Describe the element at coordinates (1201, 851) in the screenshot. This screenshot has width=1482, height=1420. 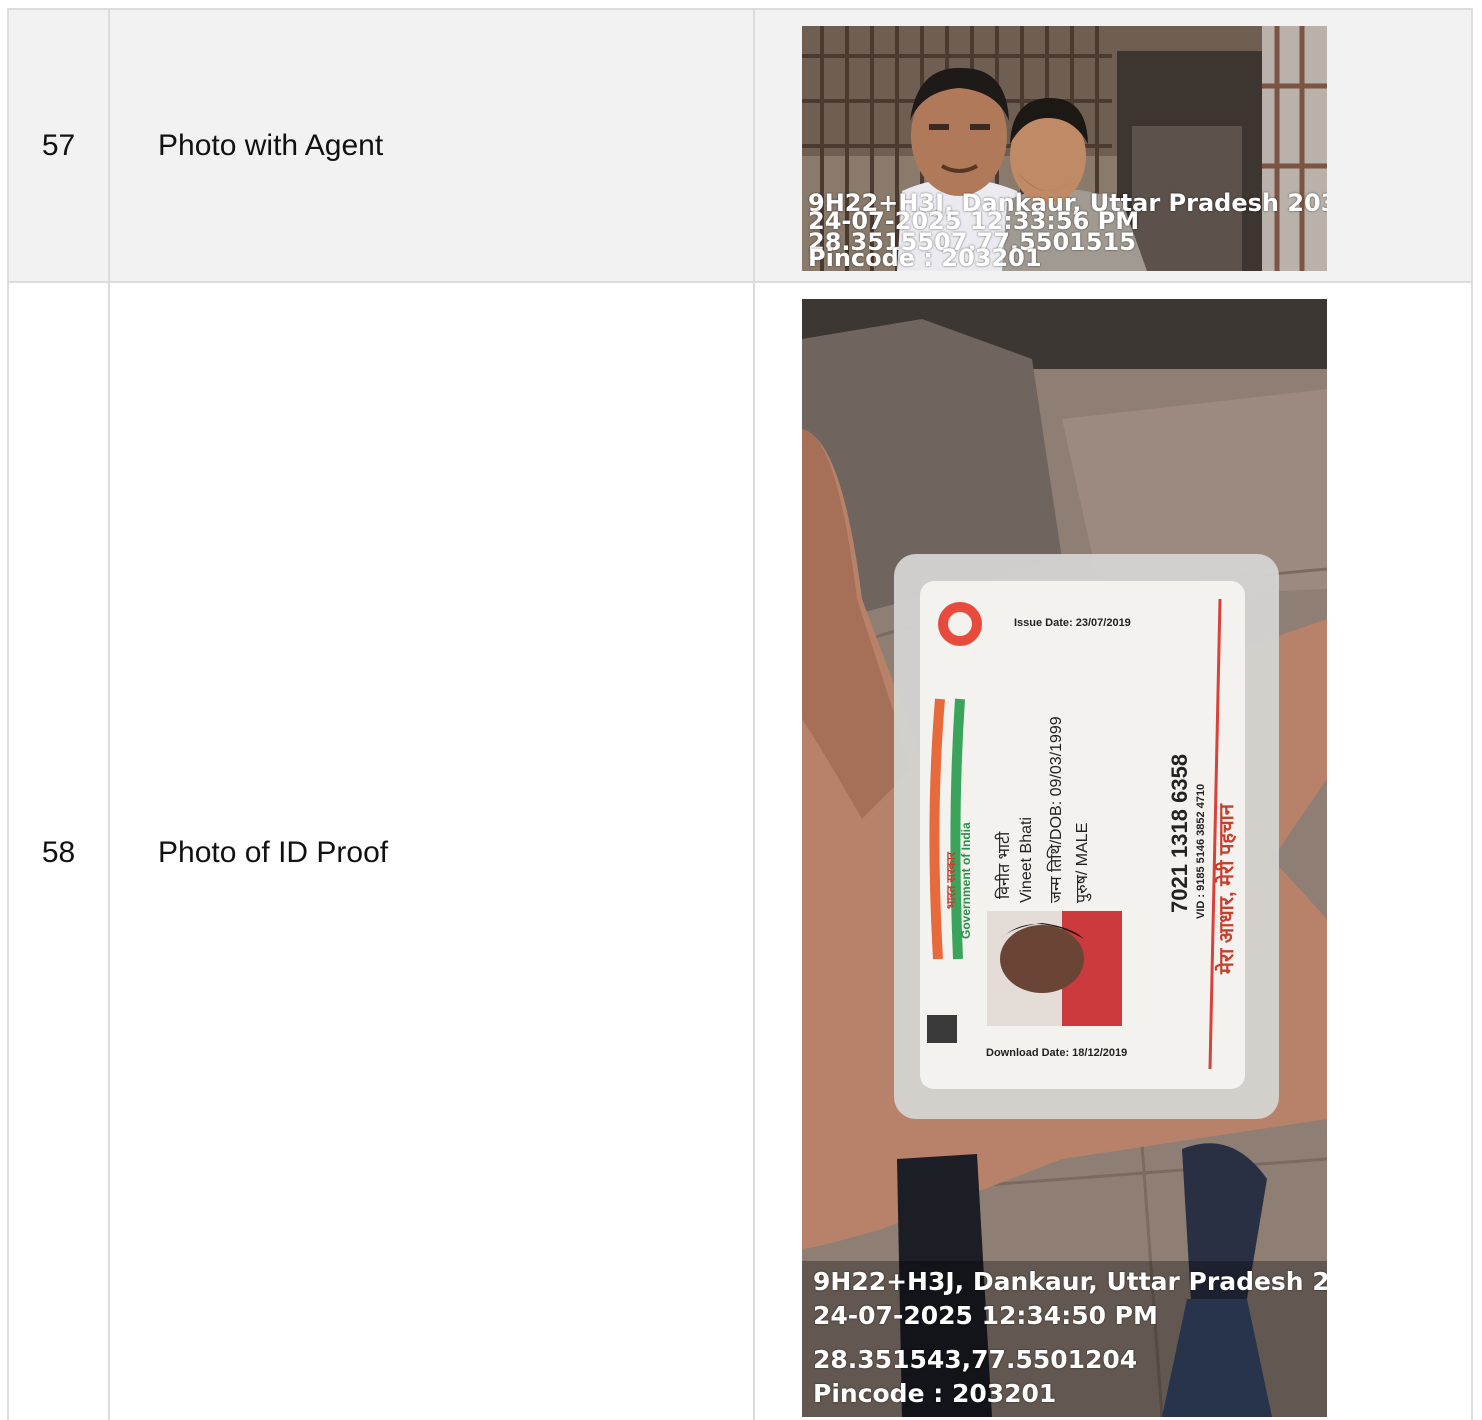
I see `card-vid: VID : 9185 5146 3852 4710` at that location.